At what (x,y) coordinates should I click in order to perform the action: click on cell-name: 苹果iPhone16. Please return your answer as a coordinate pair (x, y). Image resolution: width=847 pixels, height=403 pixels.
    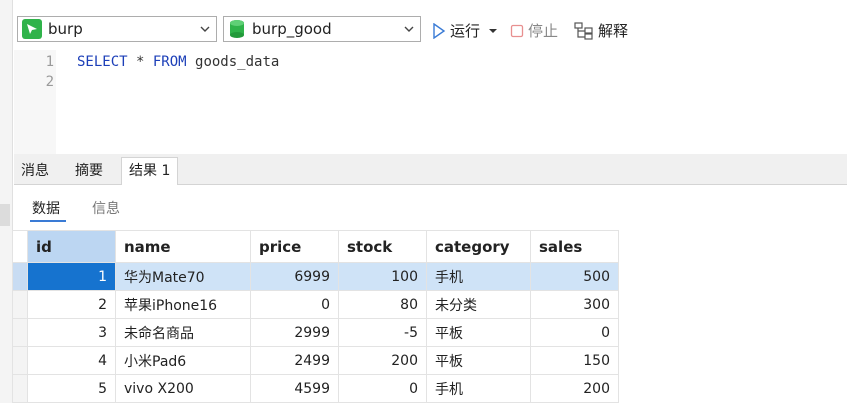
    Looking at the image, I should click on (183, 304).